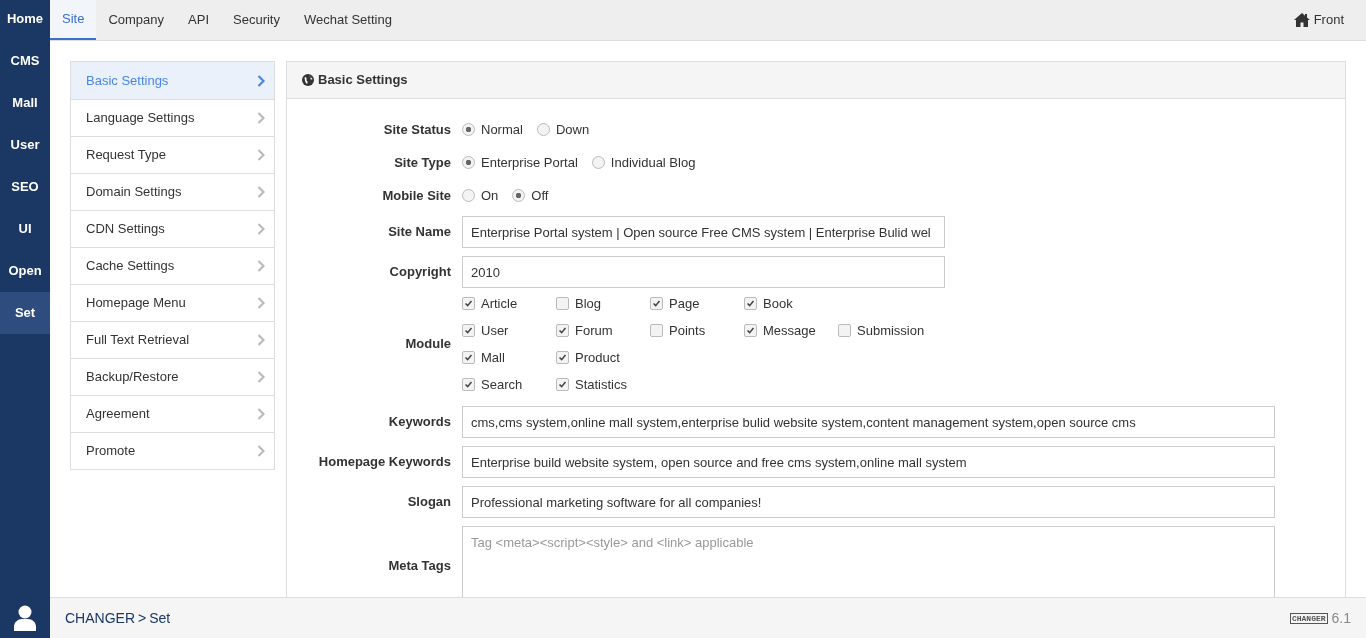 The width and height of the screenshot is (1366, 638). I want to click on tab: Security, so click(256, 20).